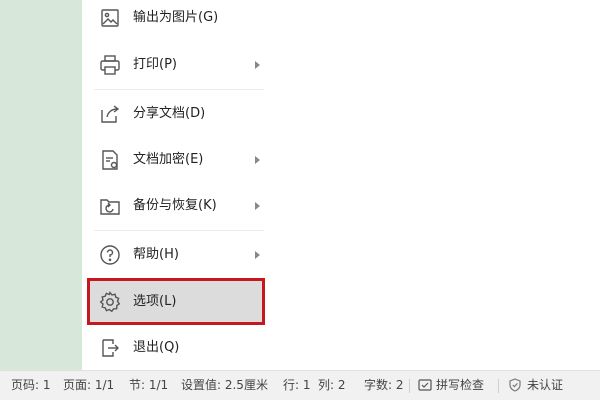 This screenshot has width=600, height=400. What do you see at coordinates (31, 385) in the screenshot?
I see `status-page-code: 页码: 1` at bounding box center [31, 385].